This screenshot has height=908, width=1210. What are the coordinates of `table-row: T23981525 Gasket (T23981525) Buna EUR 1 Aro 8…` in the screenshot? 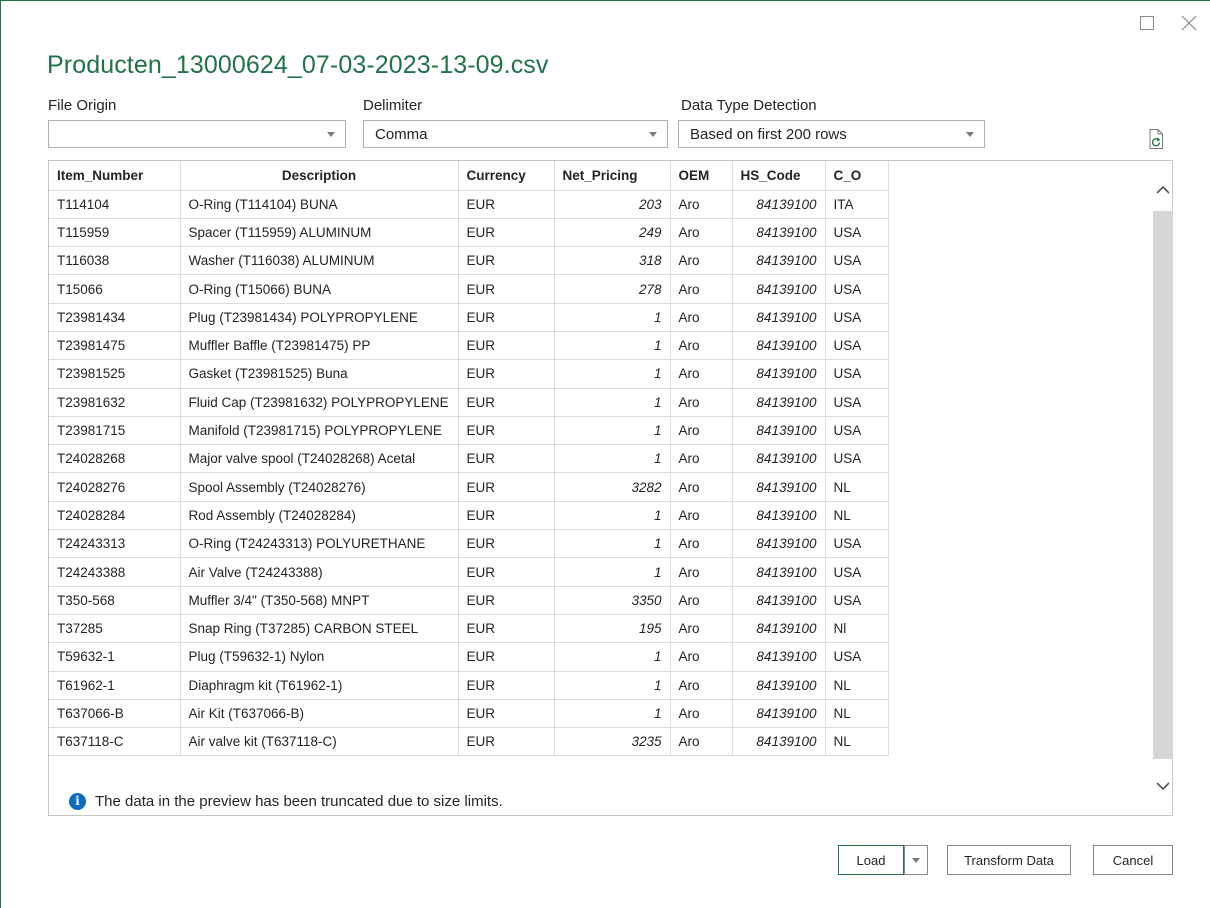 It's located at (469, 374).